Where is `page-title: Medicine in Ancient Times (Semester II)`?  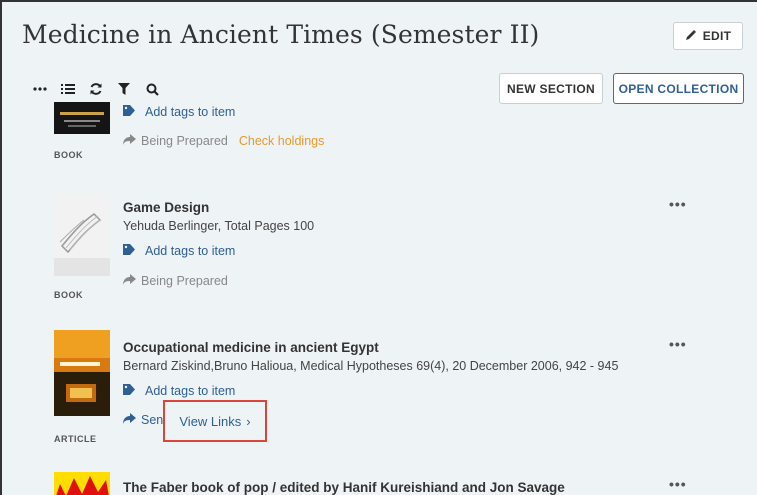 page-title: Medicine in Ancient Times (Semester II) is located at coordinates (281, 34).